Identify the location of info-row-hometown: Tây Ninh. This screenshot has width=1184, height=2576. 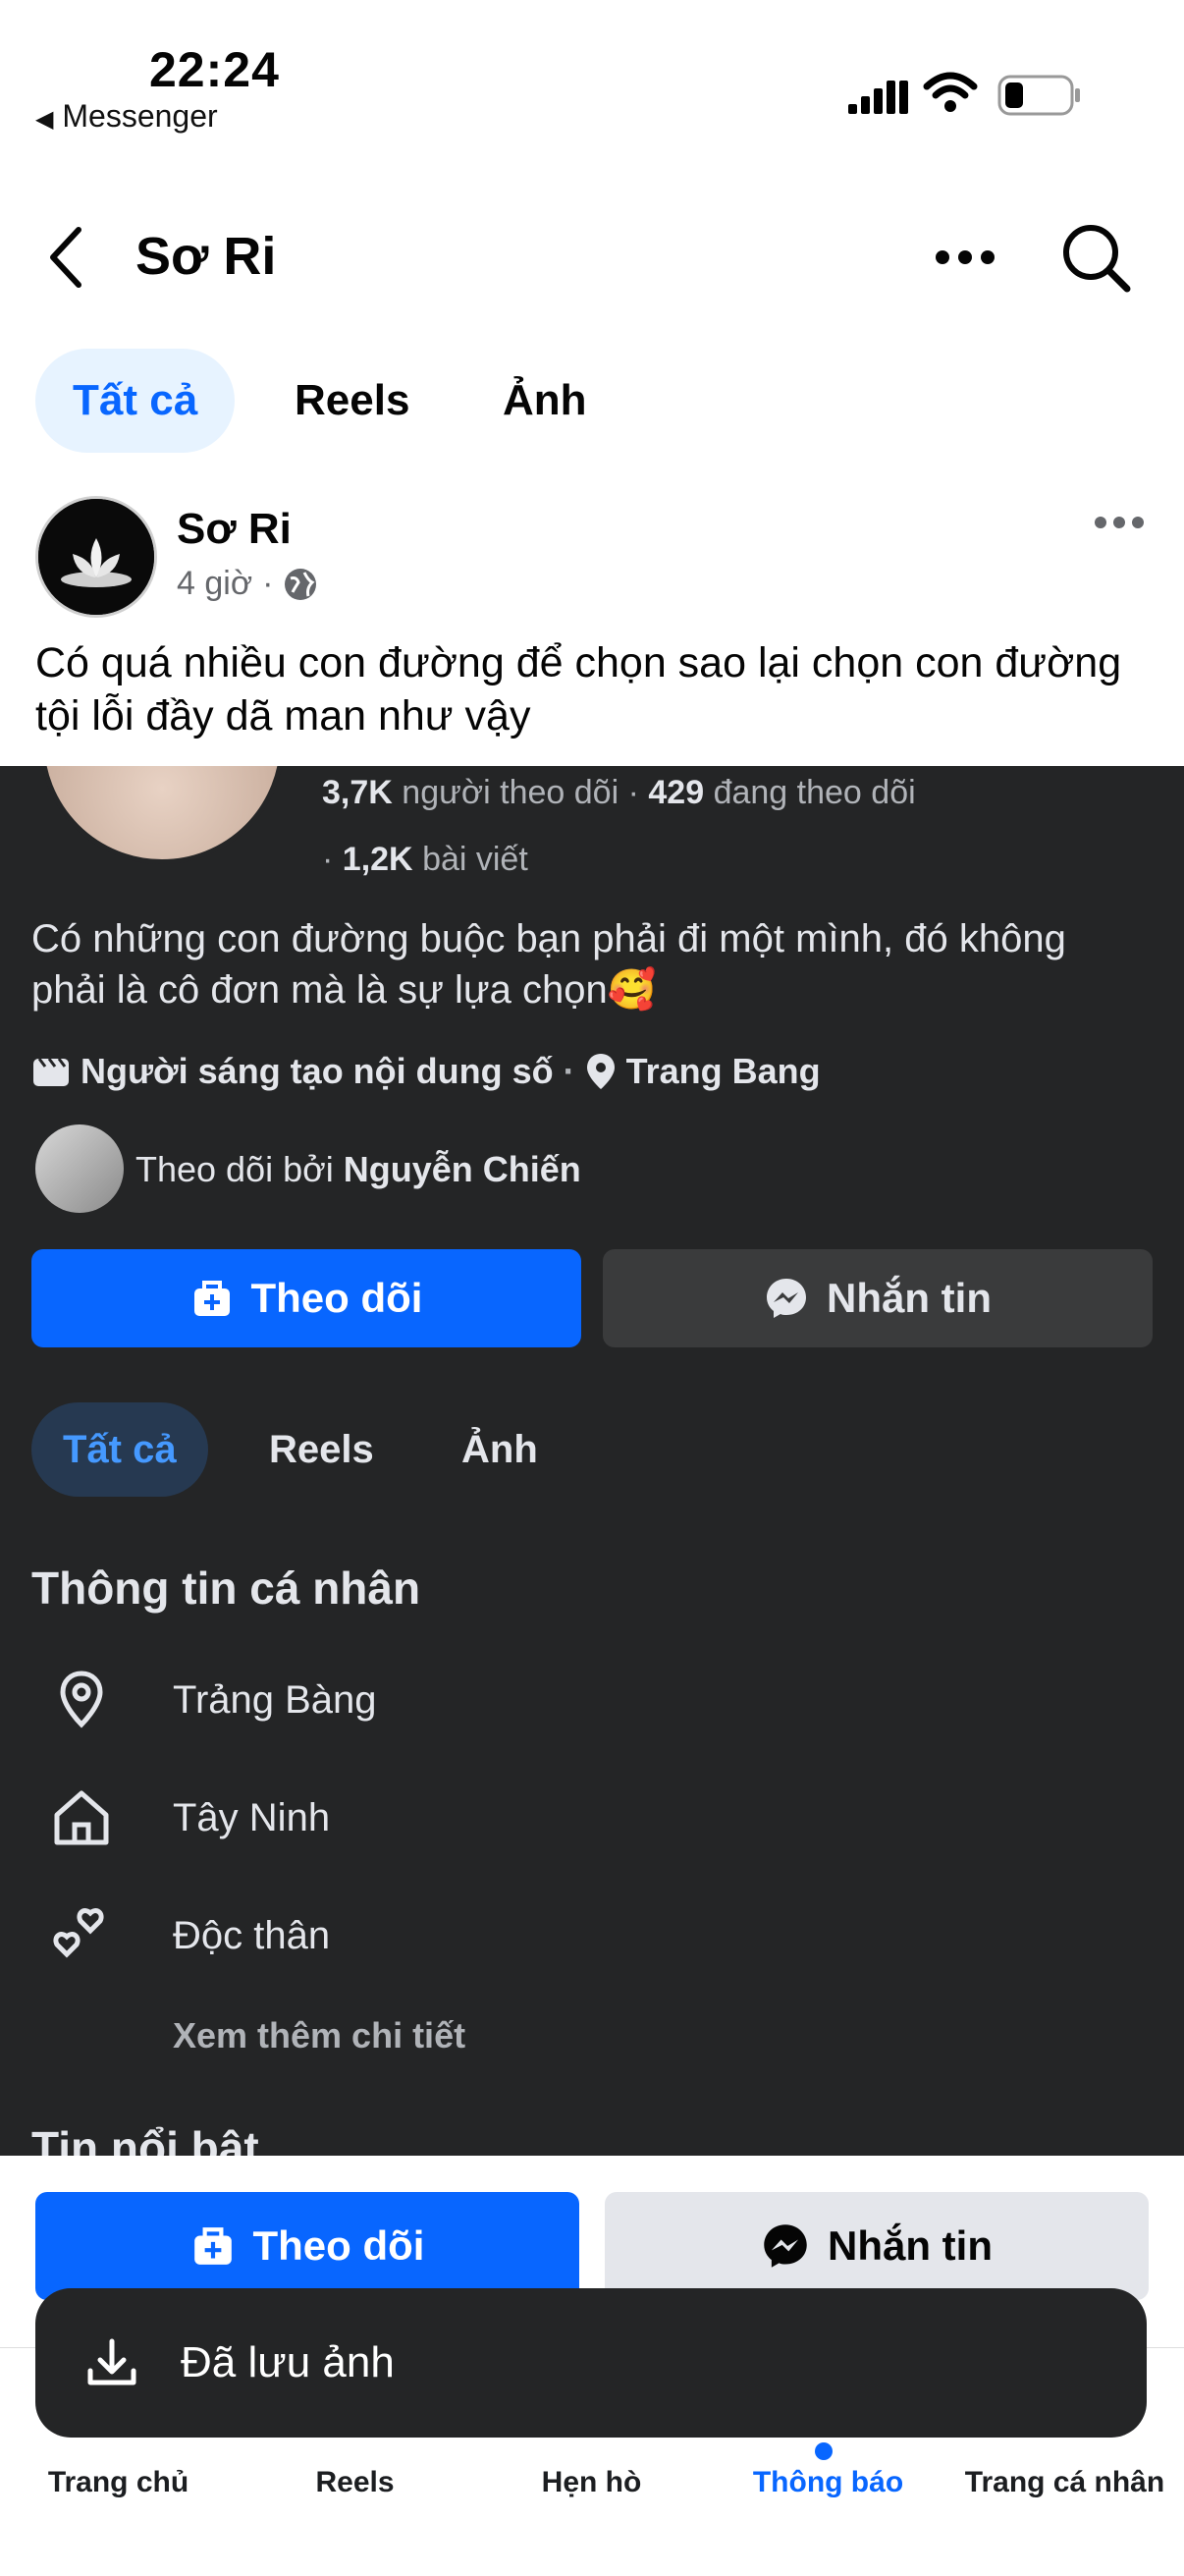
(189, 1818).